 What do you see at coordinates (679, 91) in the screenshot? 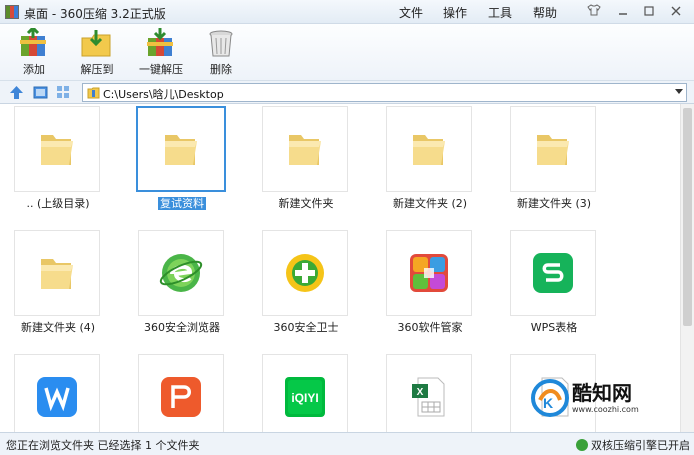
I see `chevron-down-icon` at bounding box center [679, 91].